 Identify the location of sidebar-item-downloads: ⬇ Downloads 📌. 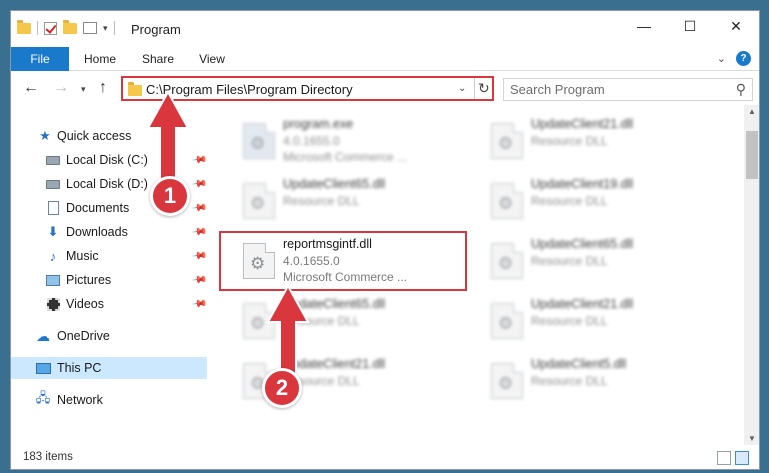
(109, 232).